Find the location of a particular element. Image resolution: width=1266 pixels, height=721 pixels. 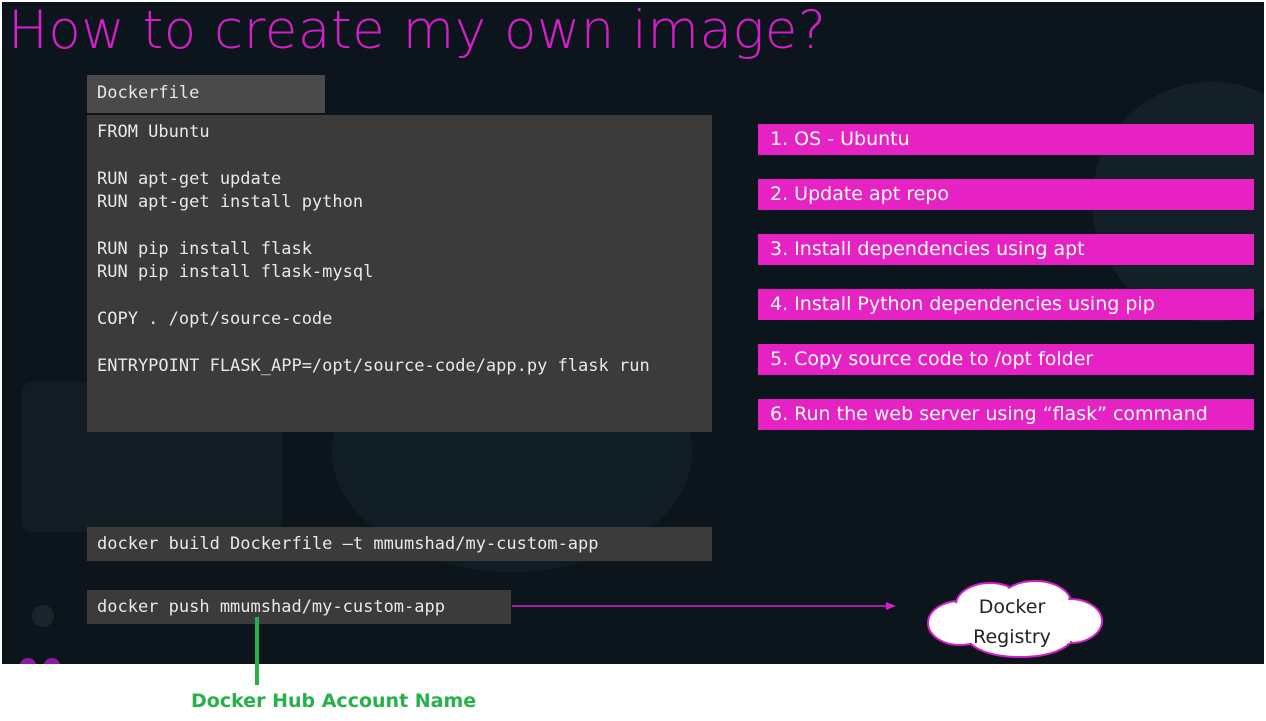

code-line: FROM Ubuntu is located at coordinates (153, 132).